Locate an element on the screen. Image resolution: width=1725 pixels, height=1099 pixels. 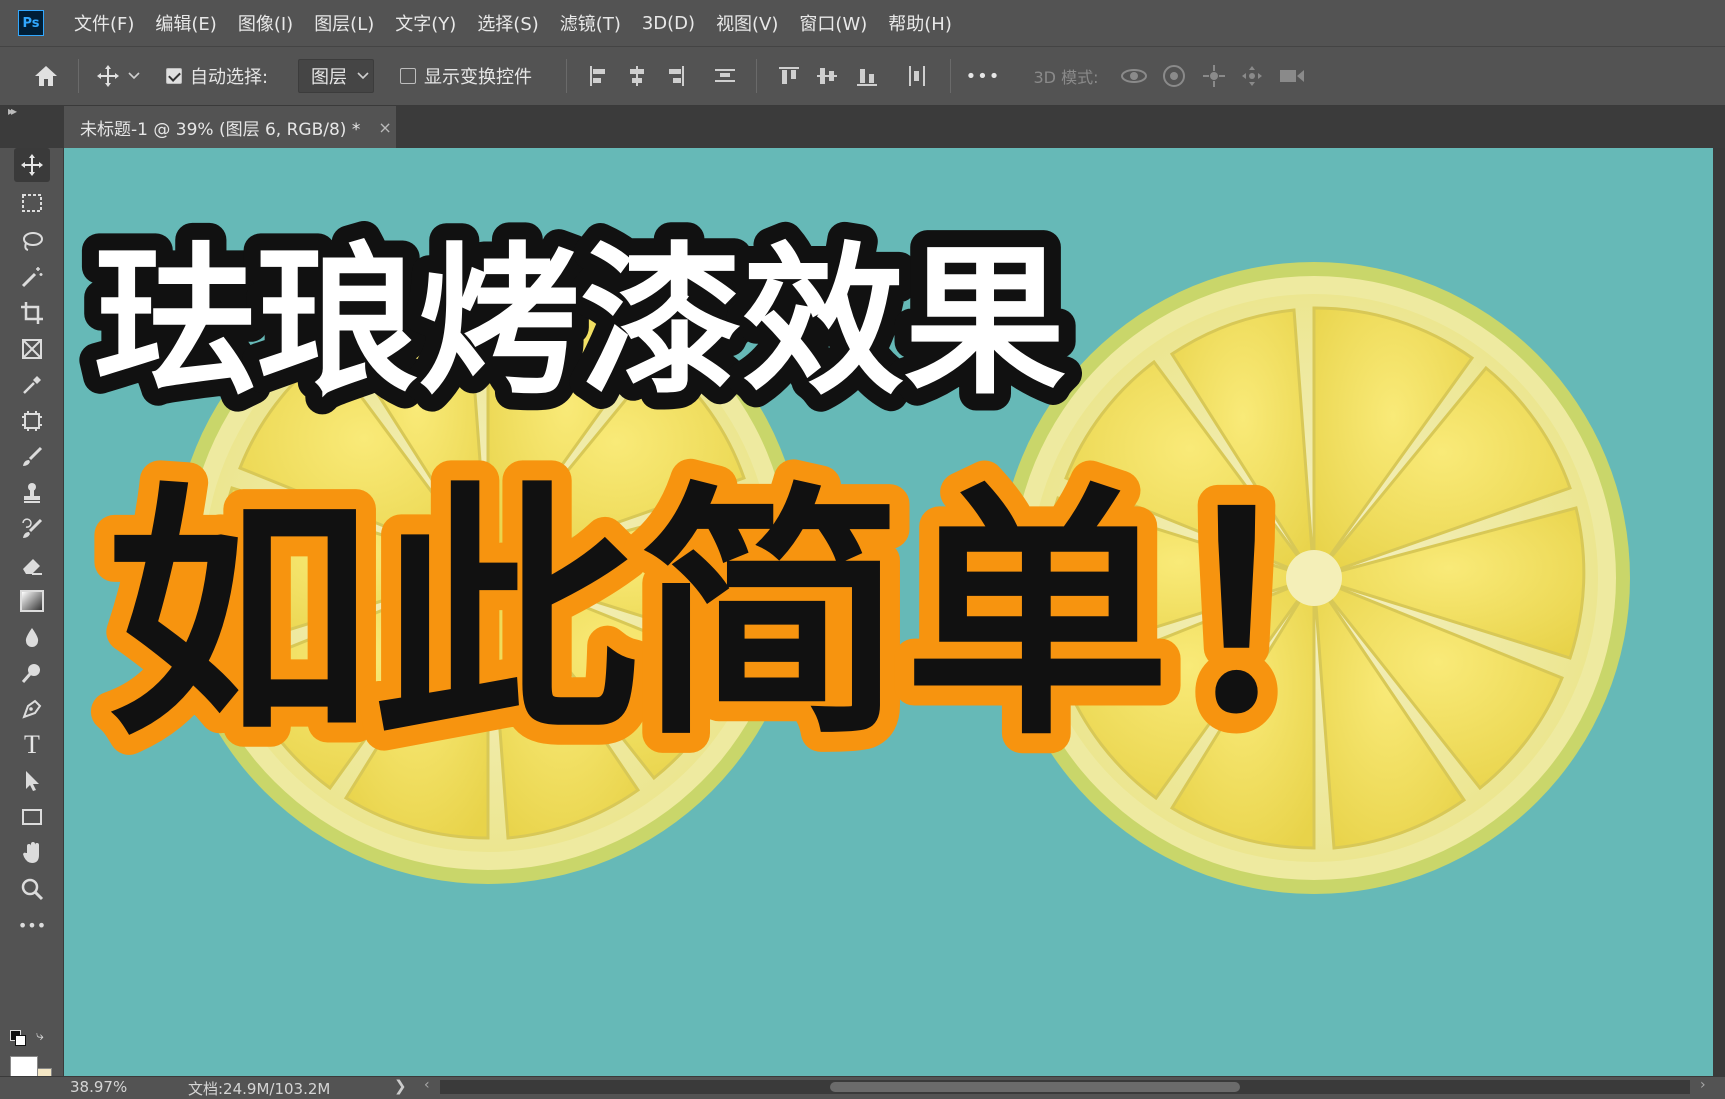
magic-wand-tool-icon is located at coordinates (32, 277).